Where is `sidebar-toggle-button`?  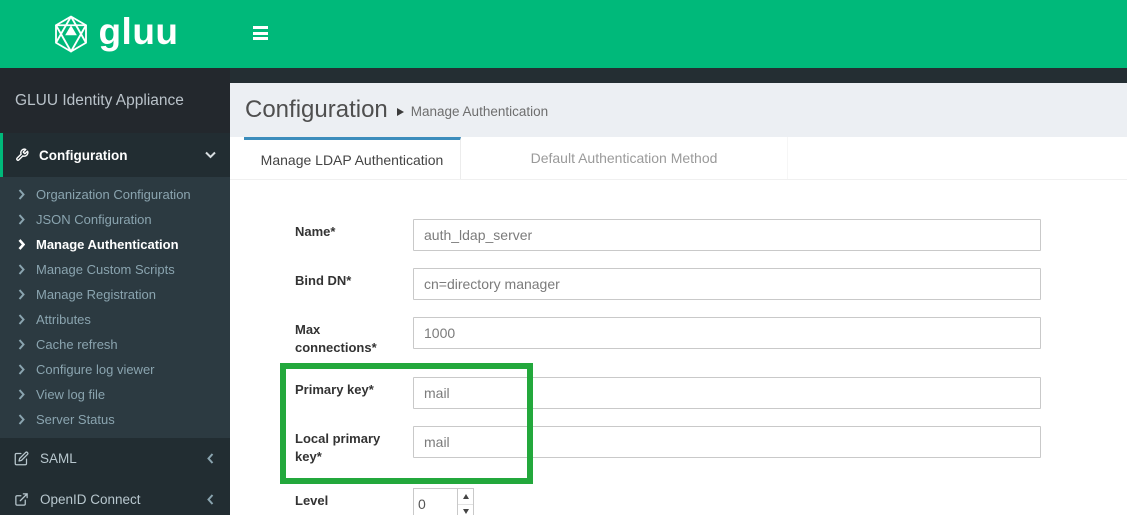
sidebar-toggle-button is located at coordinates (260, 34).